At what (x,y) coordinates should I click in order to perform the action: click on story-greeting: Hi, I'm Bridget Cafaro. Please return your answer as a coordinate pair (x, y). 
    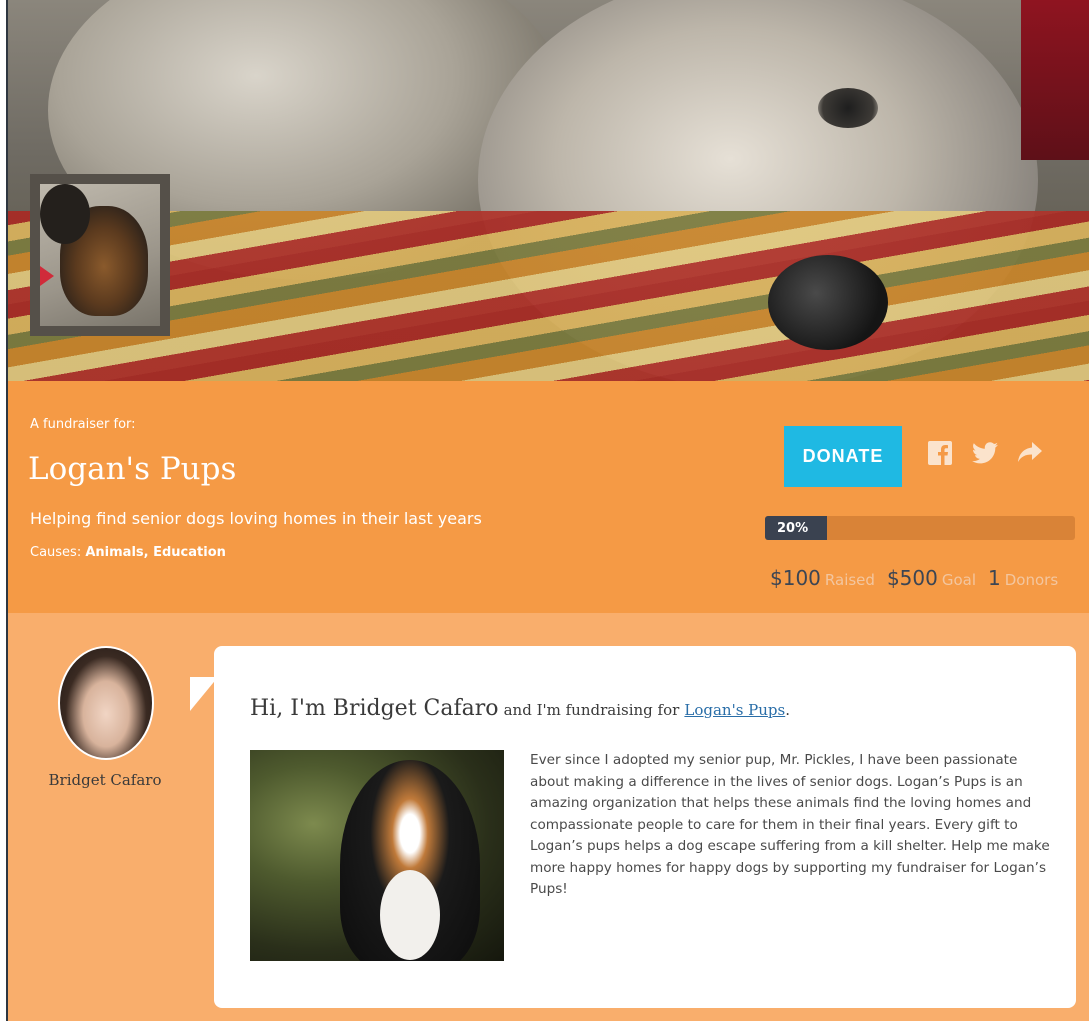
    Looking at the image, I should click on (374, 708).